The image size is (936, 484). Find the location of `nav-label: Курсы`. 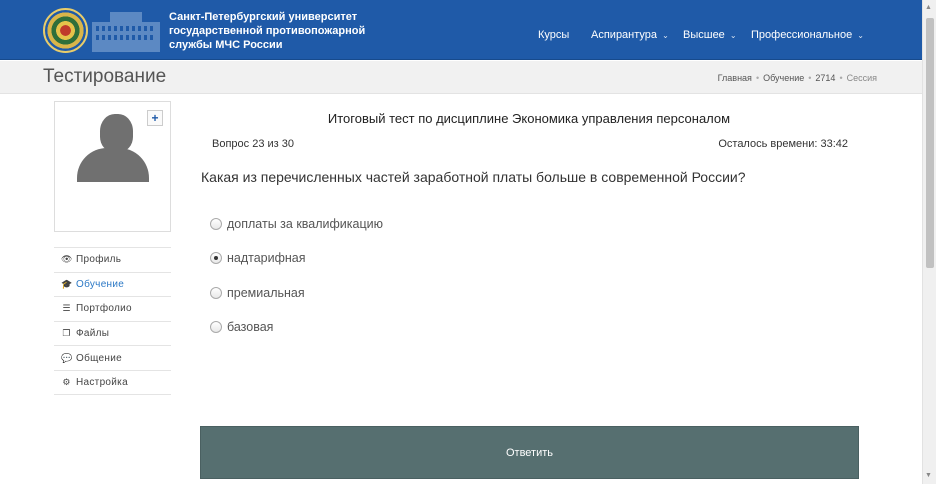

nav-label: Курсы is located at coordinates (554, 35).